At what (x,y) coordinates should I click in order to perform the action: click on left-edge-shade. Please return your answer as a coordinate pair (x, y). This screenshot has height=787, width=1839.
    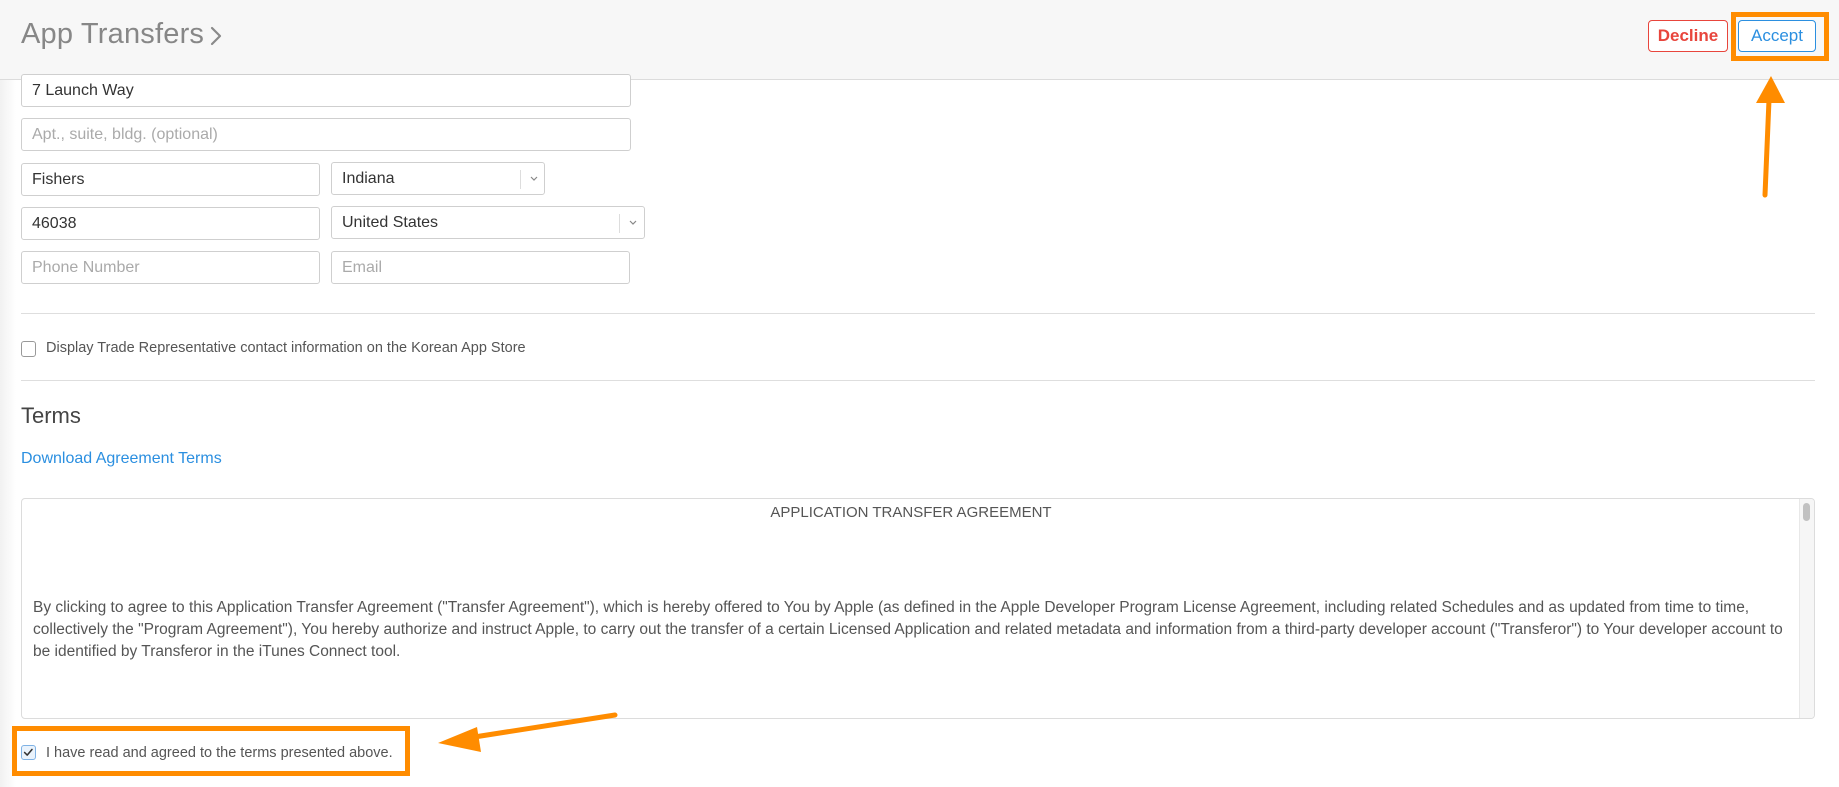
    Looking at the image, I should click on (8, 393).